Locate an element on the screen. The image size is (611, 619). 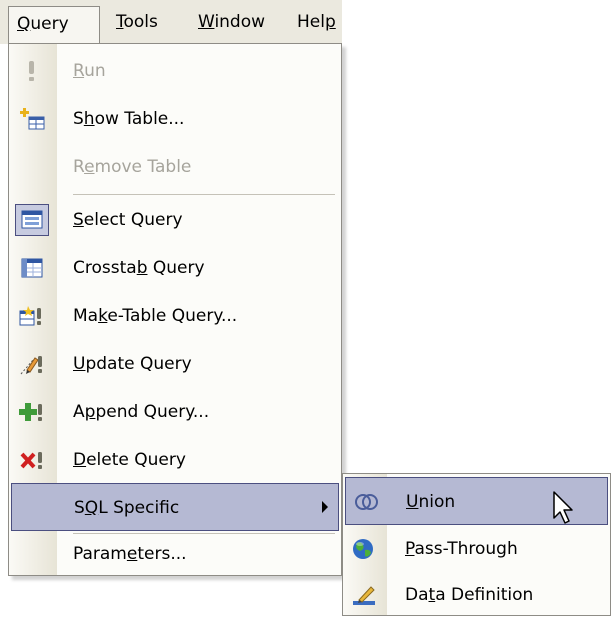
menu-item-delete-query: Delete Query is located at coordinates (175, 460).